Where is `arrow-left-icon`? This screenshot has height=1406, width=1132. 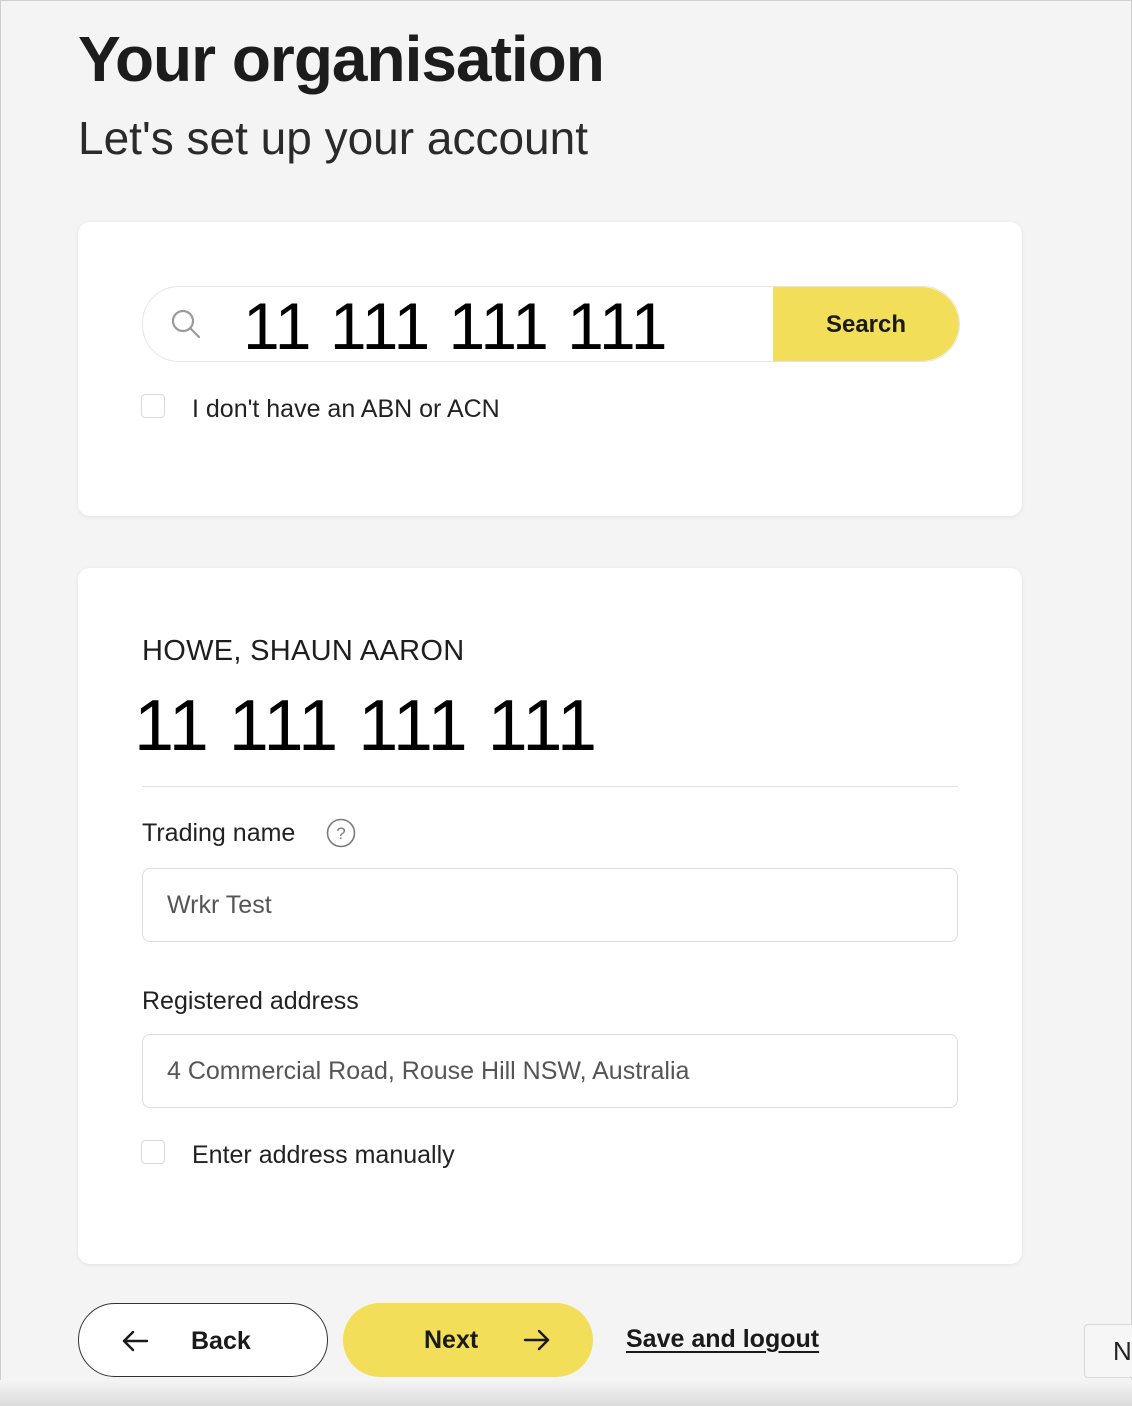 arrow-left-icon is located at coordinates (135, 1341).